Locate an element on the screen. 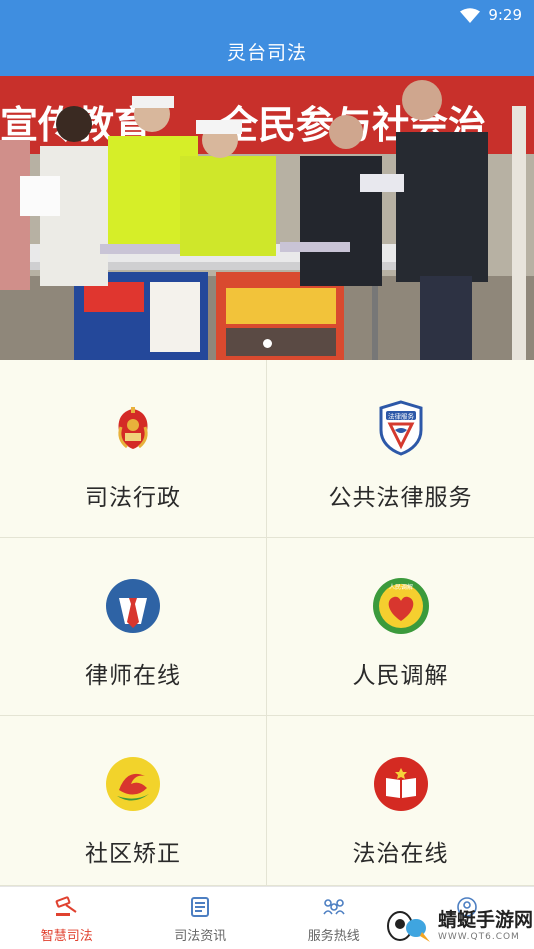 The image size is (534, 949). grid-item-people-mediation: 人民调解 人民调解 is located at coordinates (400, 627).